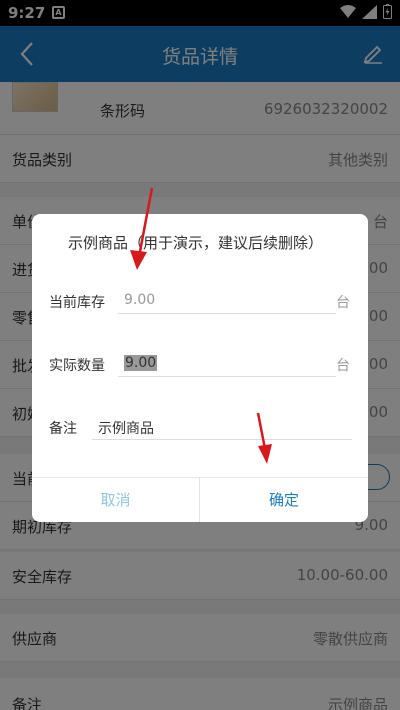  What do you see at coordinates (77, 303) in the screenshot?
I see `current-stock-label: 当前库存` at bounding box center [77, 303].